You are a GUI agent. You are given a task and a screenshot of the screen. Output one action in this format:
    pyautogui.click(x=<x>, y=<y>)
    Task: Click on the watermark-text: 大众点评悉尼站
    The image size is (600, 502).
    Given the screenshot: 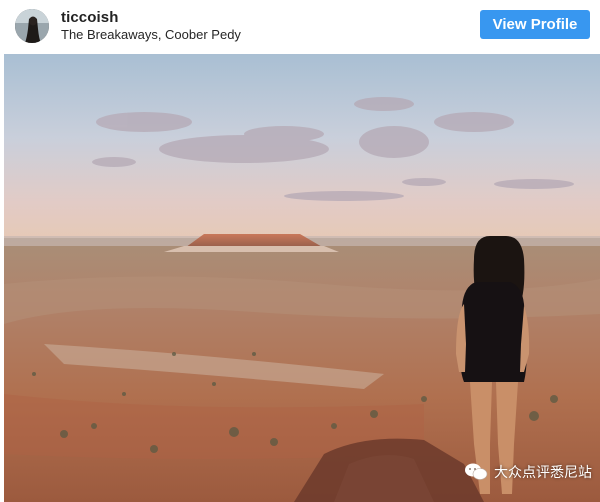 What is the action you would take?
    pyautogui.click(x=543, y=473)
    